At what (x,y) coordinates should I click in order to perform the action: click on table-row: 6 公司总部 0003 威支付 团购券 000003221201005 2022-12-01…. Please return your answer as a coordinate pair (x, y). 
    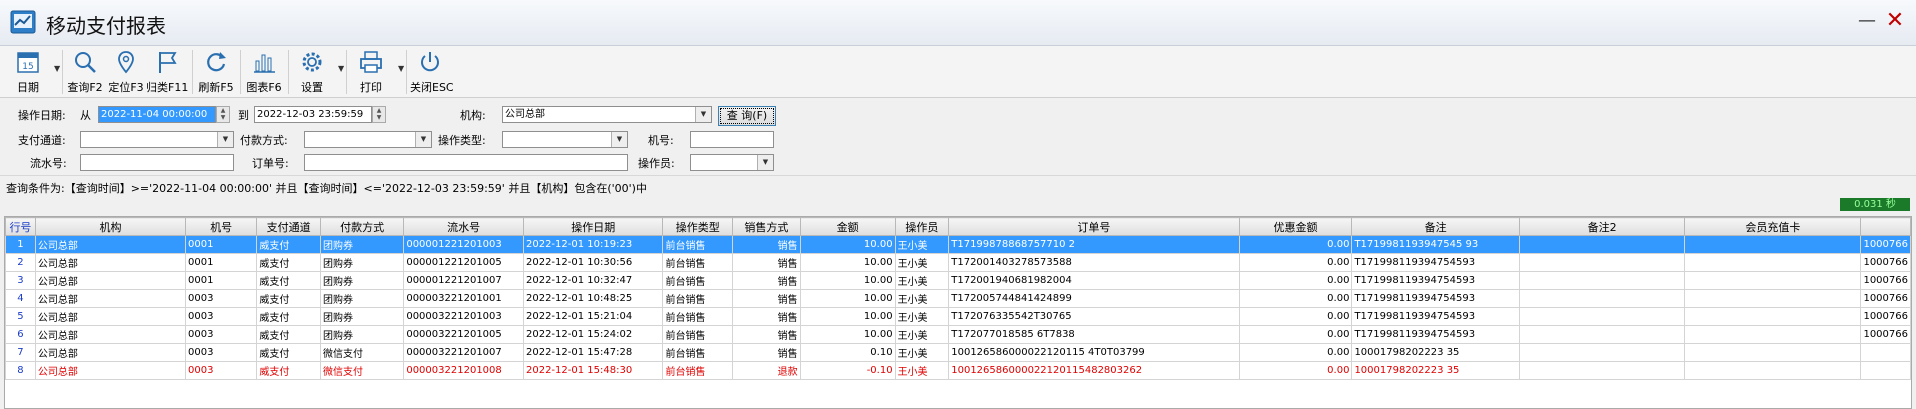
    Looking at the image, I should click on (958, 334).